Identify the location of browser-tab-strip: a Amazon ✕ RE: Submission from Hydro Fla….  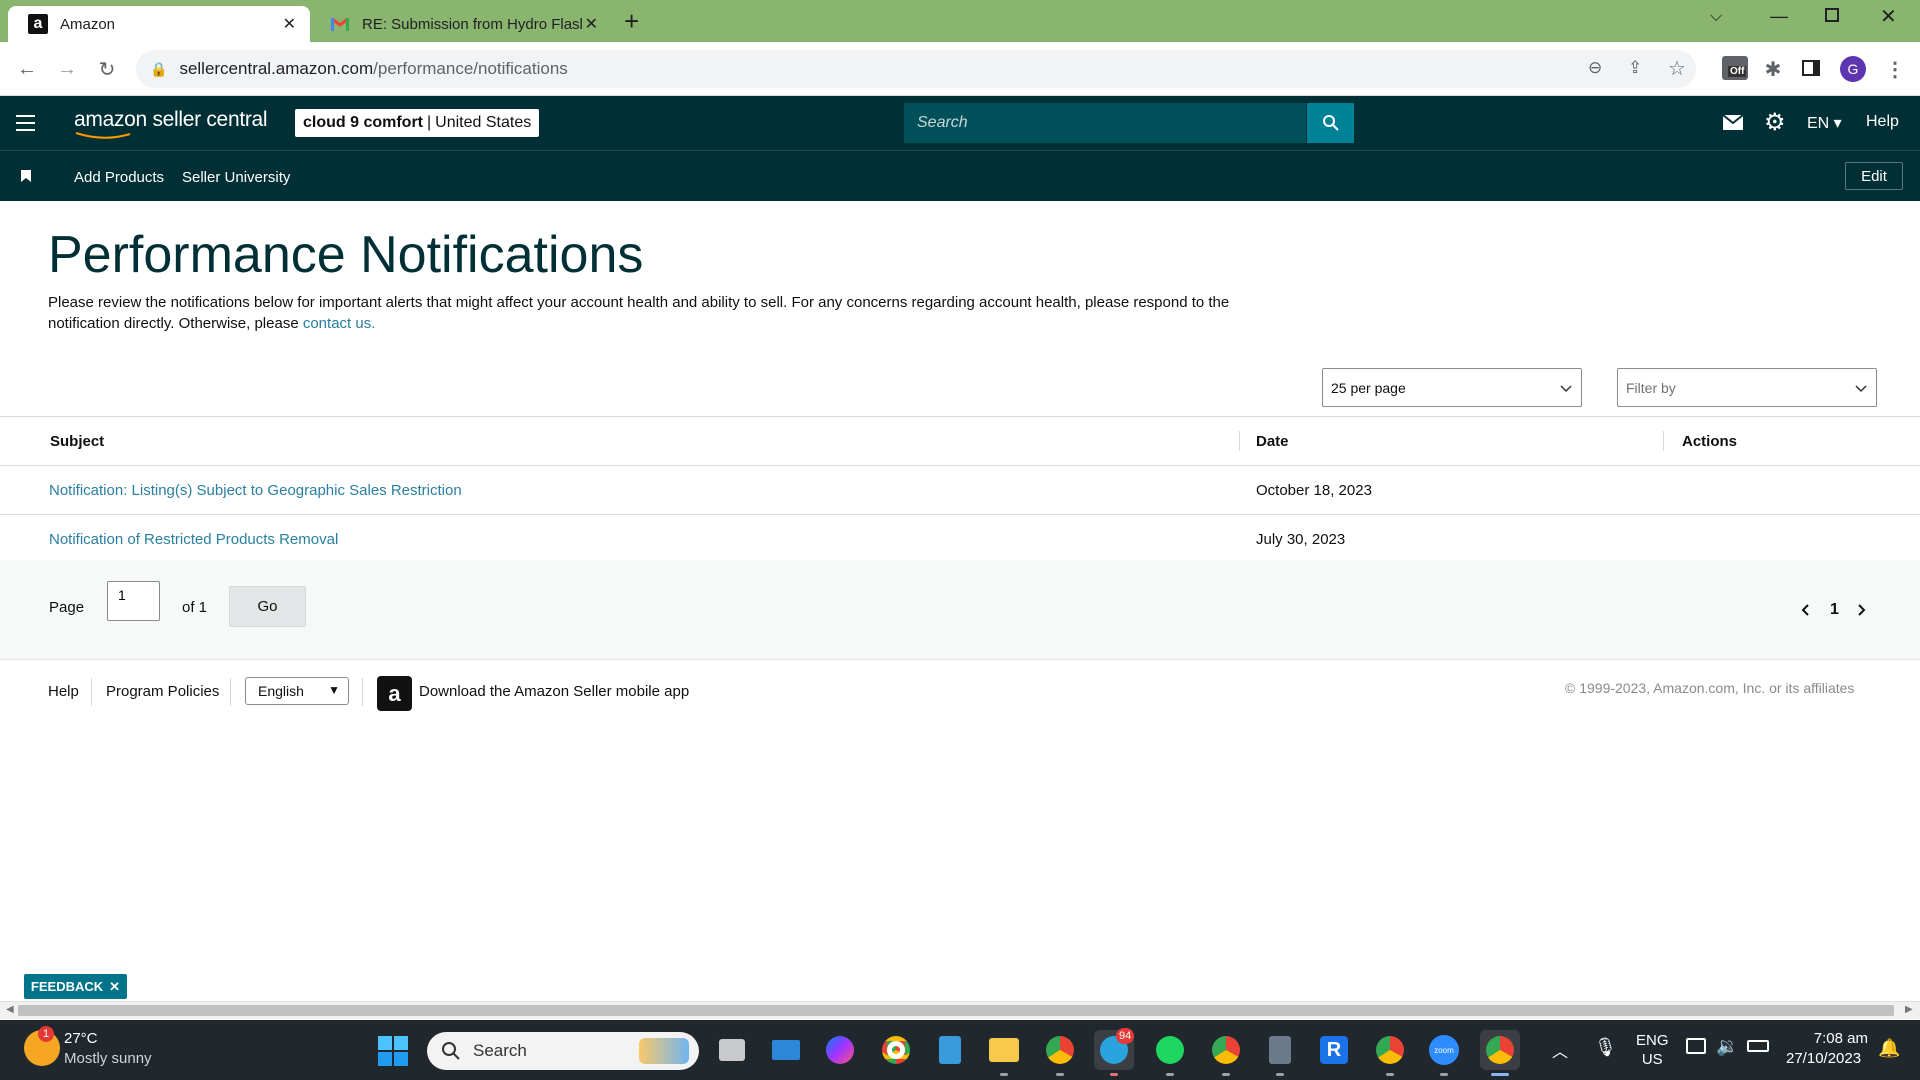
(960, 21).